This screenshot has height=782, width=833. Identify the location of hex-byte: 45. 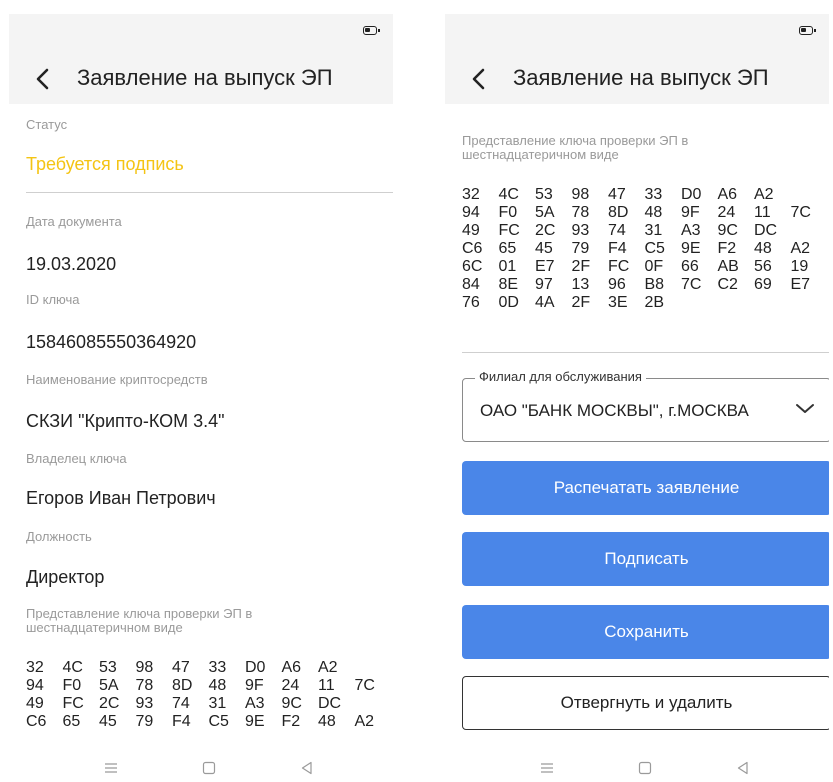
(108, 721).